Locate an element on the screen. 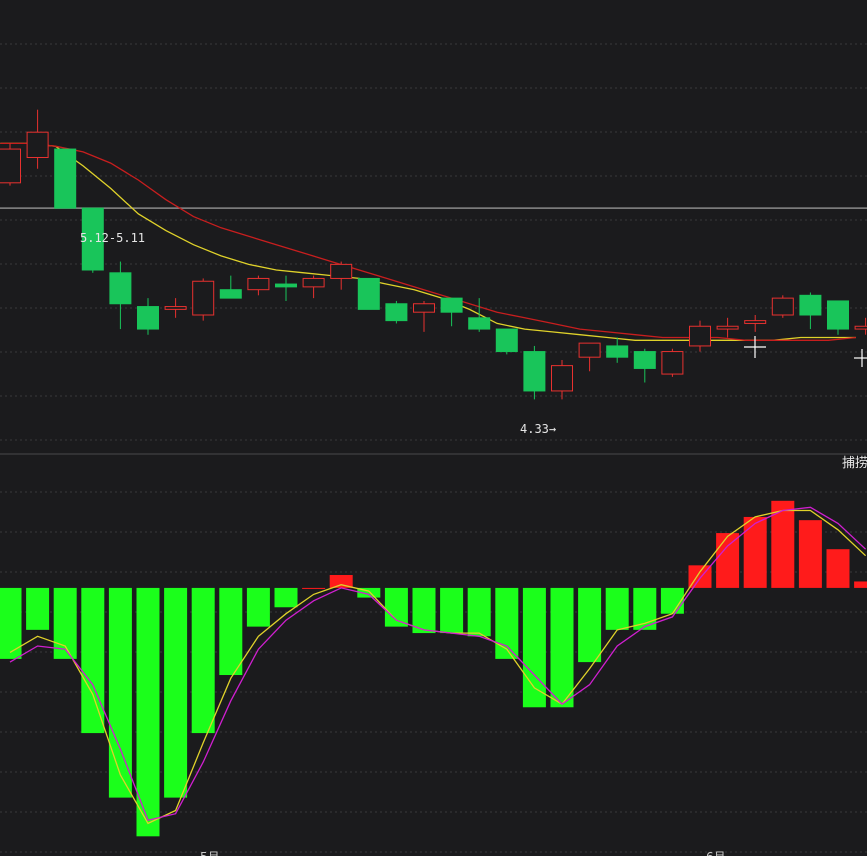  month-label-june: 6月 is located at coordinates (716, 853).